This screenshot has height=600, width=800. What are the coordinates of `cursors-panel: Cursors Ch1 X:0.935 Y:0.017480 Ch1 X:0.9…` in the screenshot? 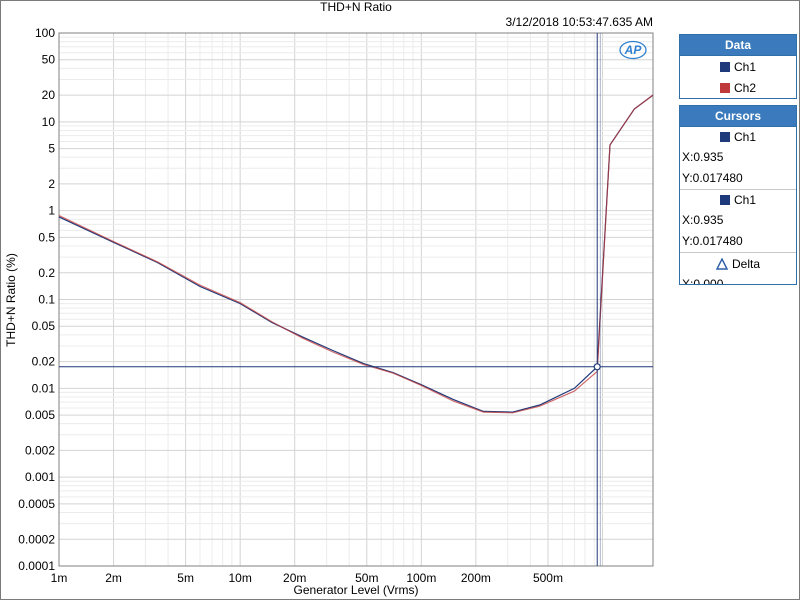 It's located at (738, 195).